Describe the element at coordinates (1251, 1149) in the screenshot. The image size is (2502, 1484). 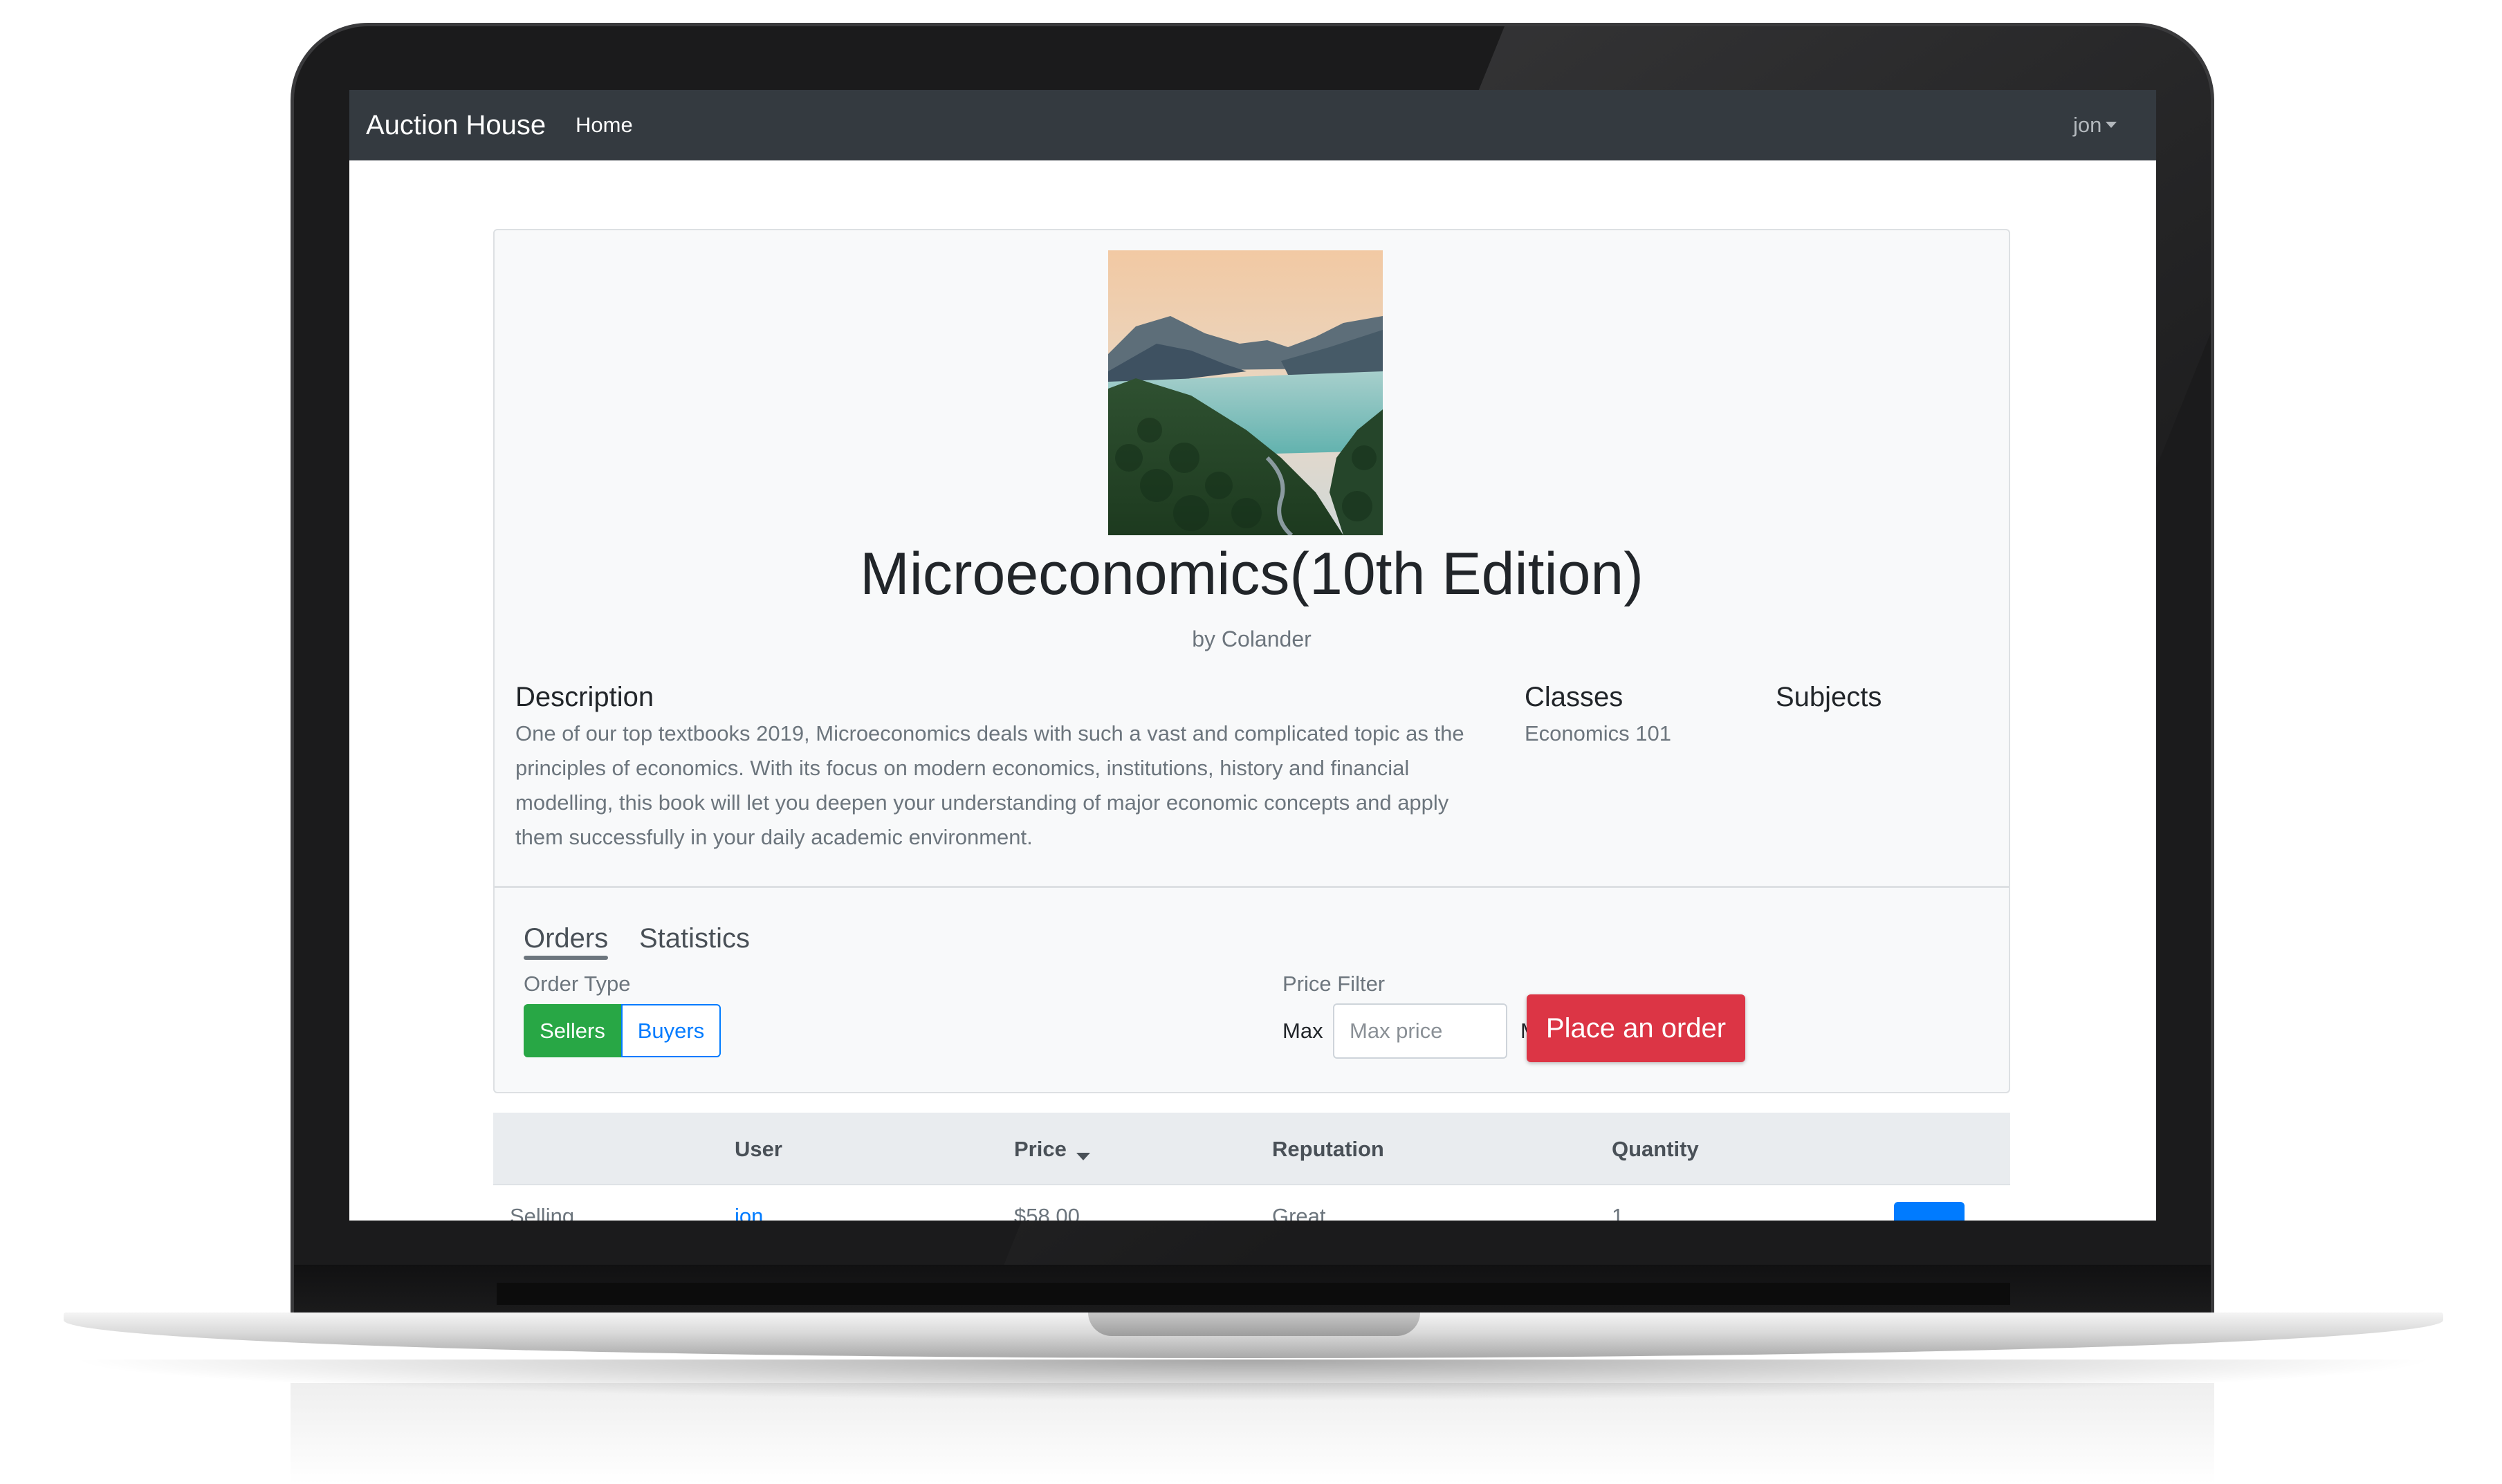
I see `orders-table-header` at that location.